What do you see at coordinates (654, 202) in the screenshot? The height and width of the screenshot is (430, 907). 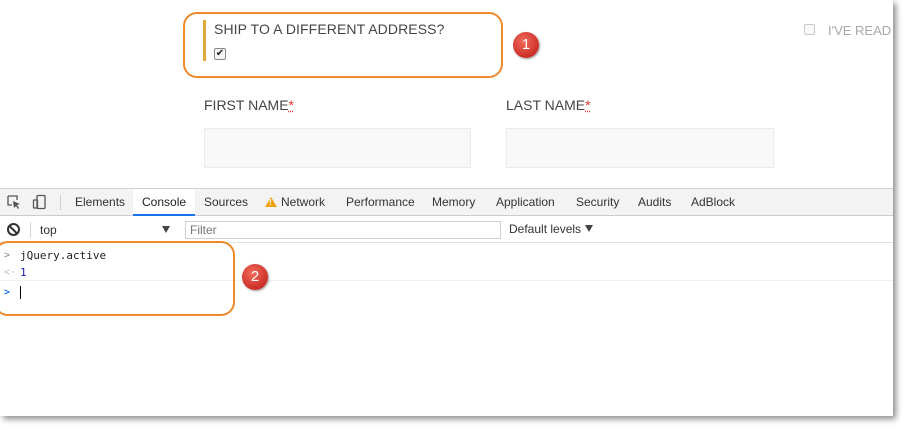 I see `tab-audits: Audits` at bounding box center [654, 202].